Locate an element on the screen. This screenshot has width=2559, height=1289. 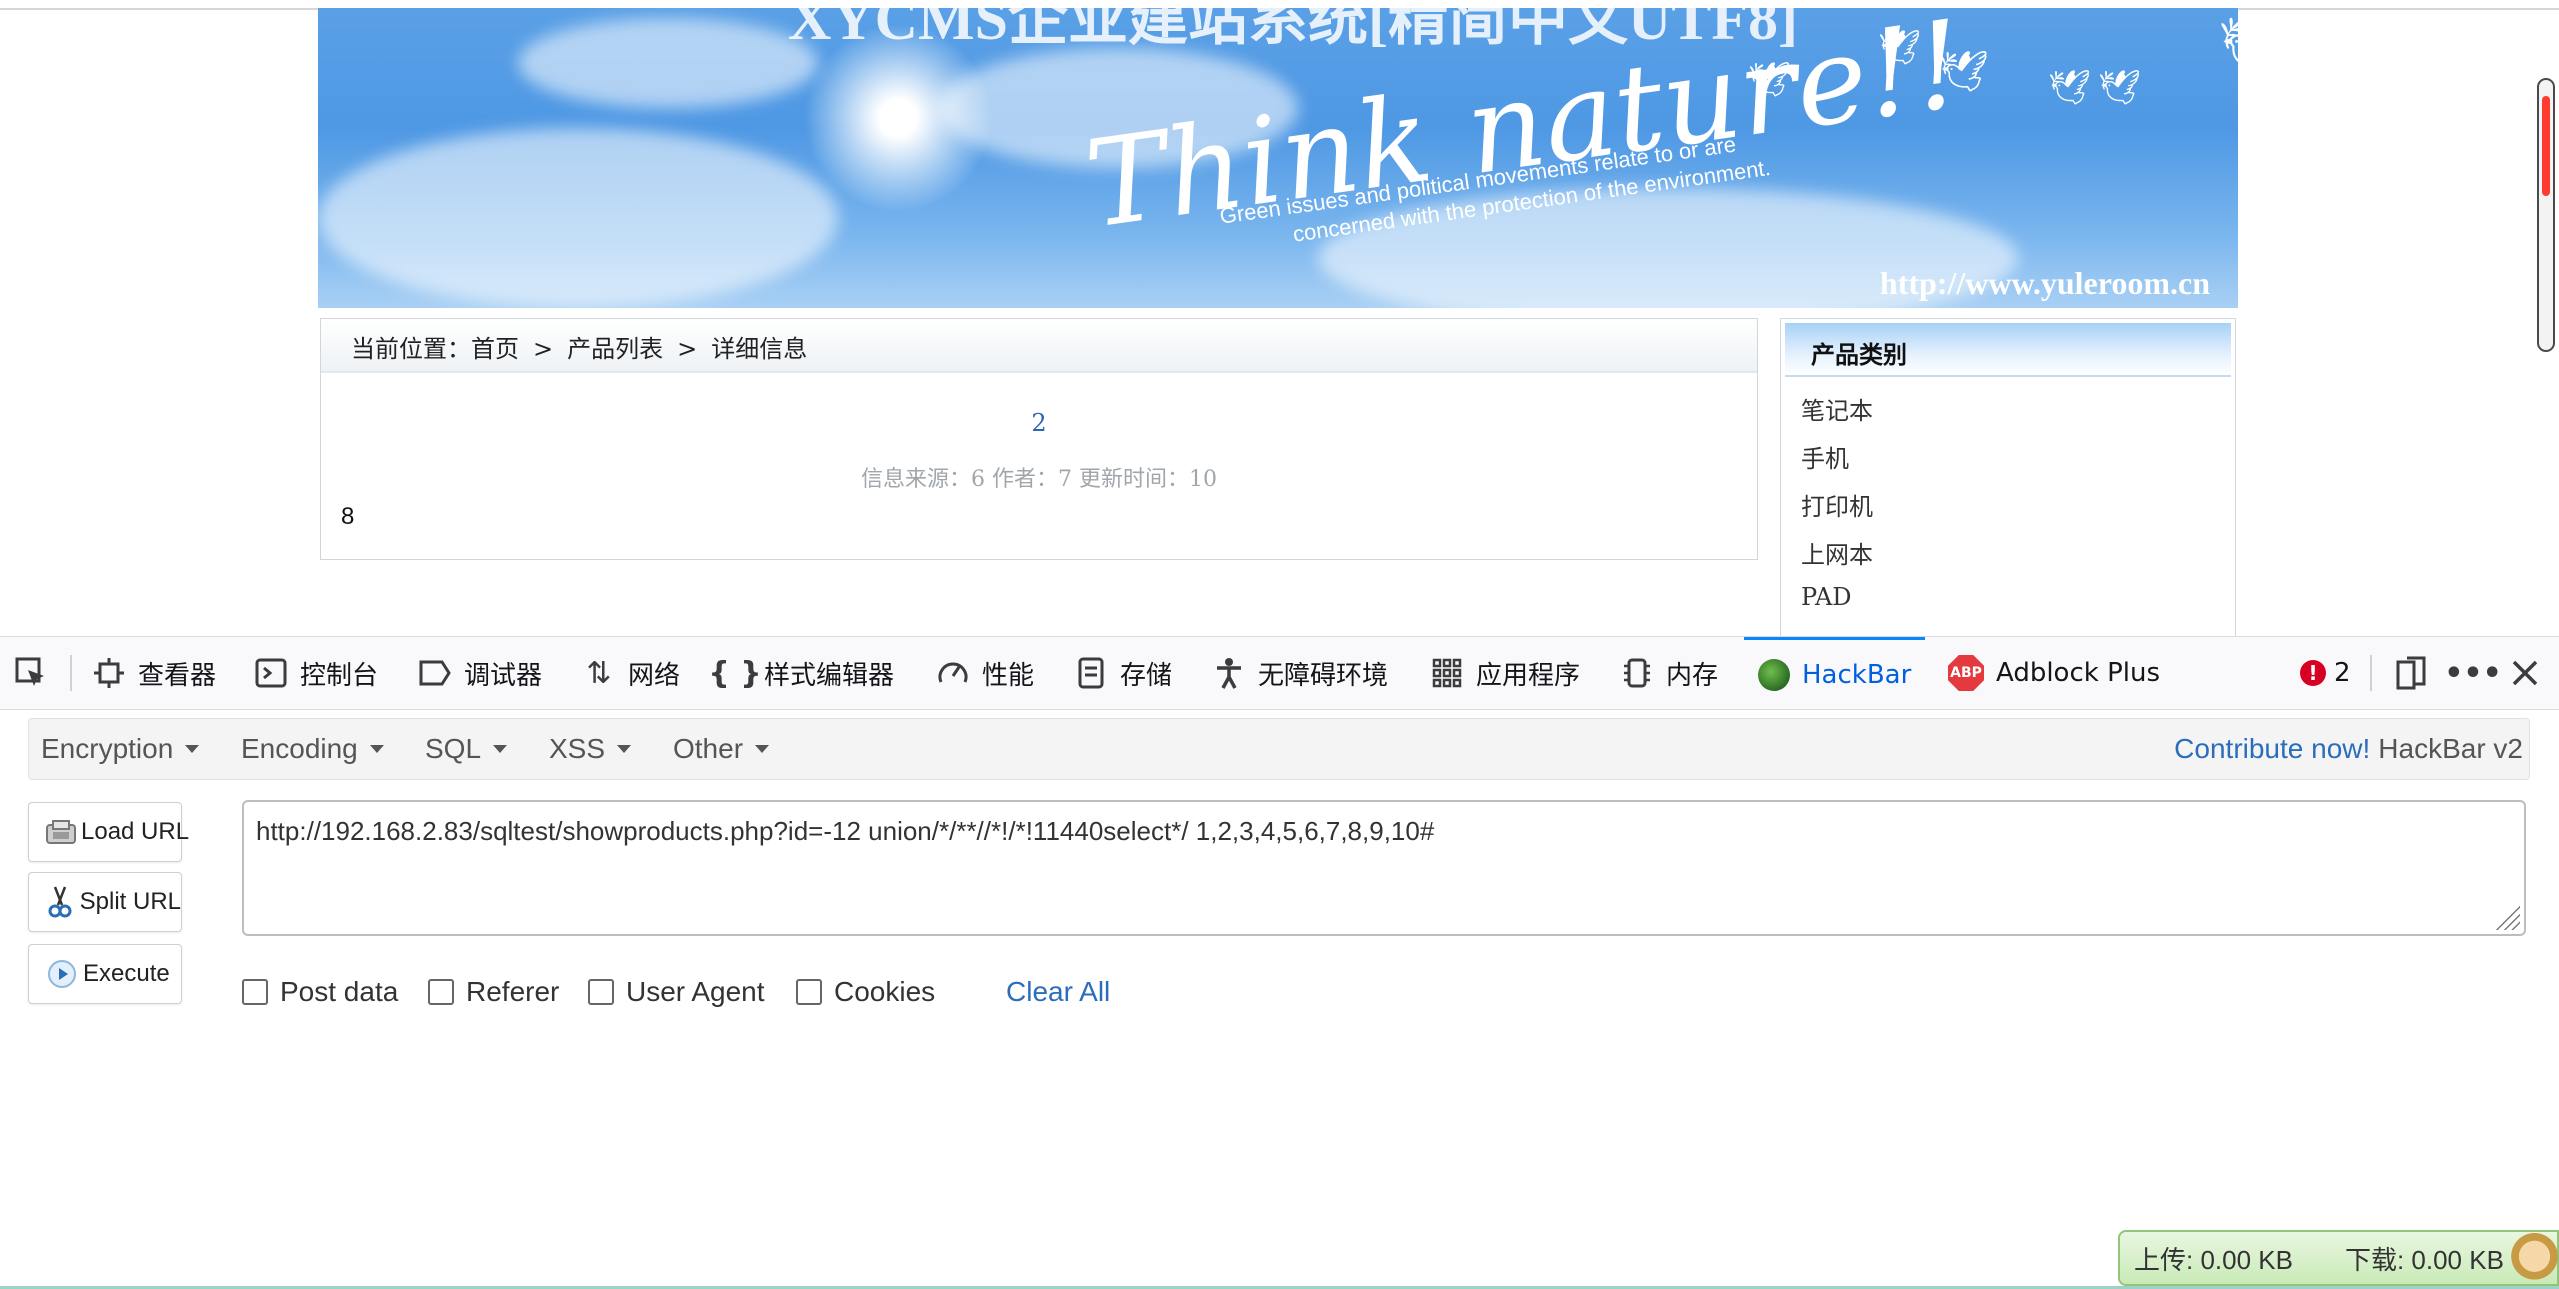
product-title: 2 is located at coordinates (1039, 423).